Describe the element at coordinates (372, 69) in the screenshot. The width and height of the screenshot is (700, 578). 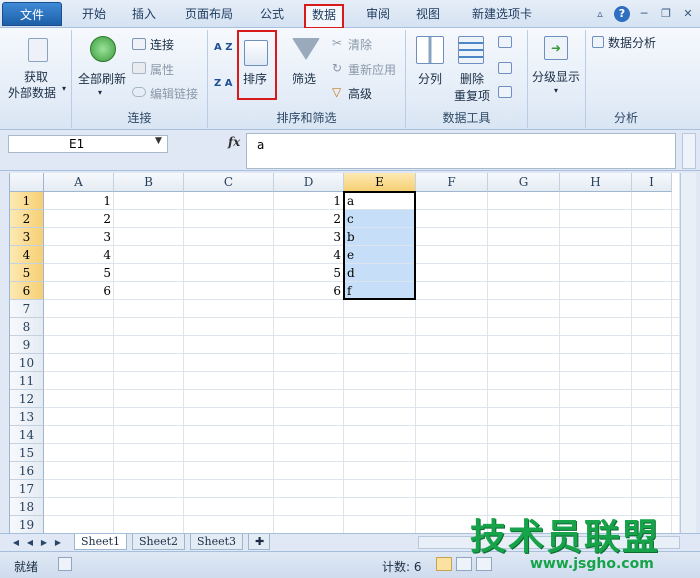
I see `reapply-button: 重新应用` at that location.